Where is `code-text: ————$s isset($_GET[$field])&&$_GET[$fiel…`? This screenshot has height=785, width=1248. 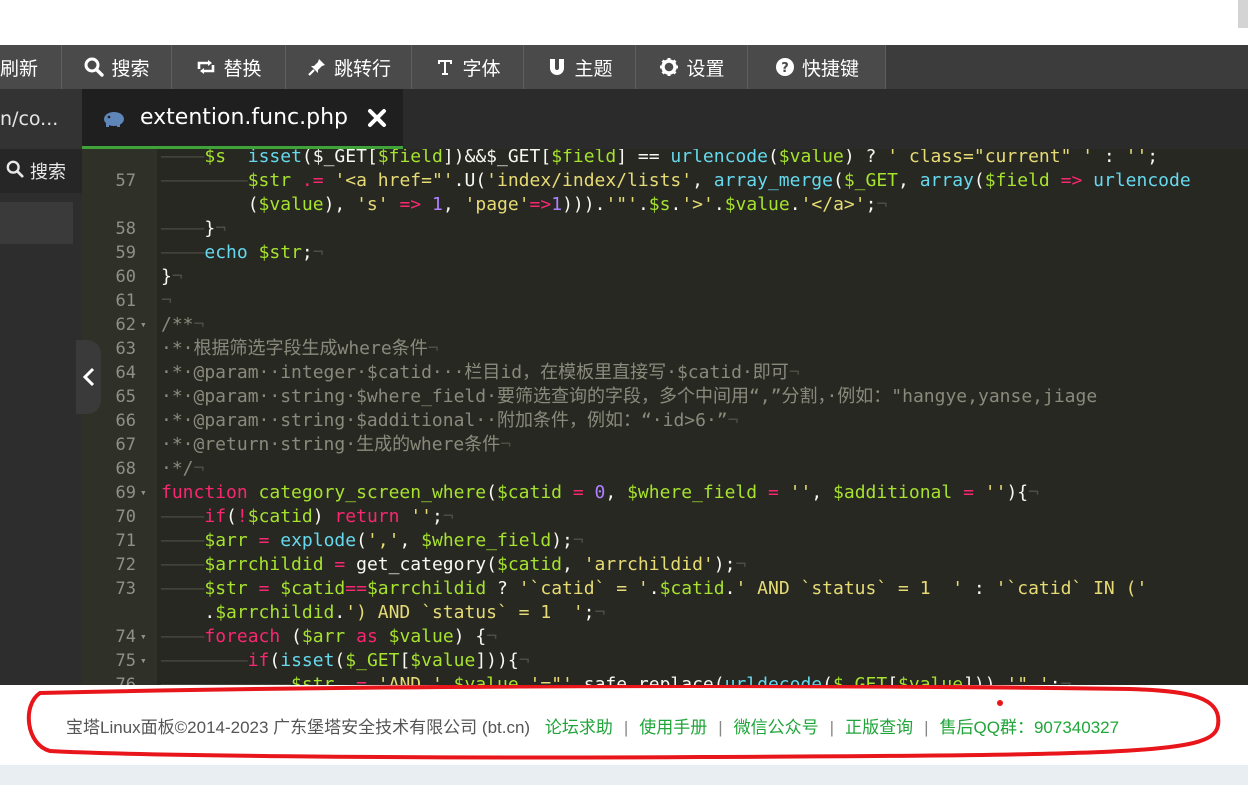 code-text: ————$s isset($_GET[$field])&&$_GET[$fiel… is located at coordinates (660, 158).